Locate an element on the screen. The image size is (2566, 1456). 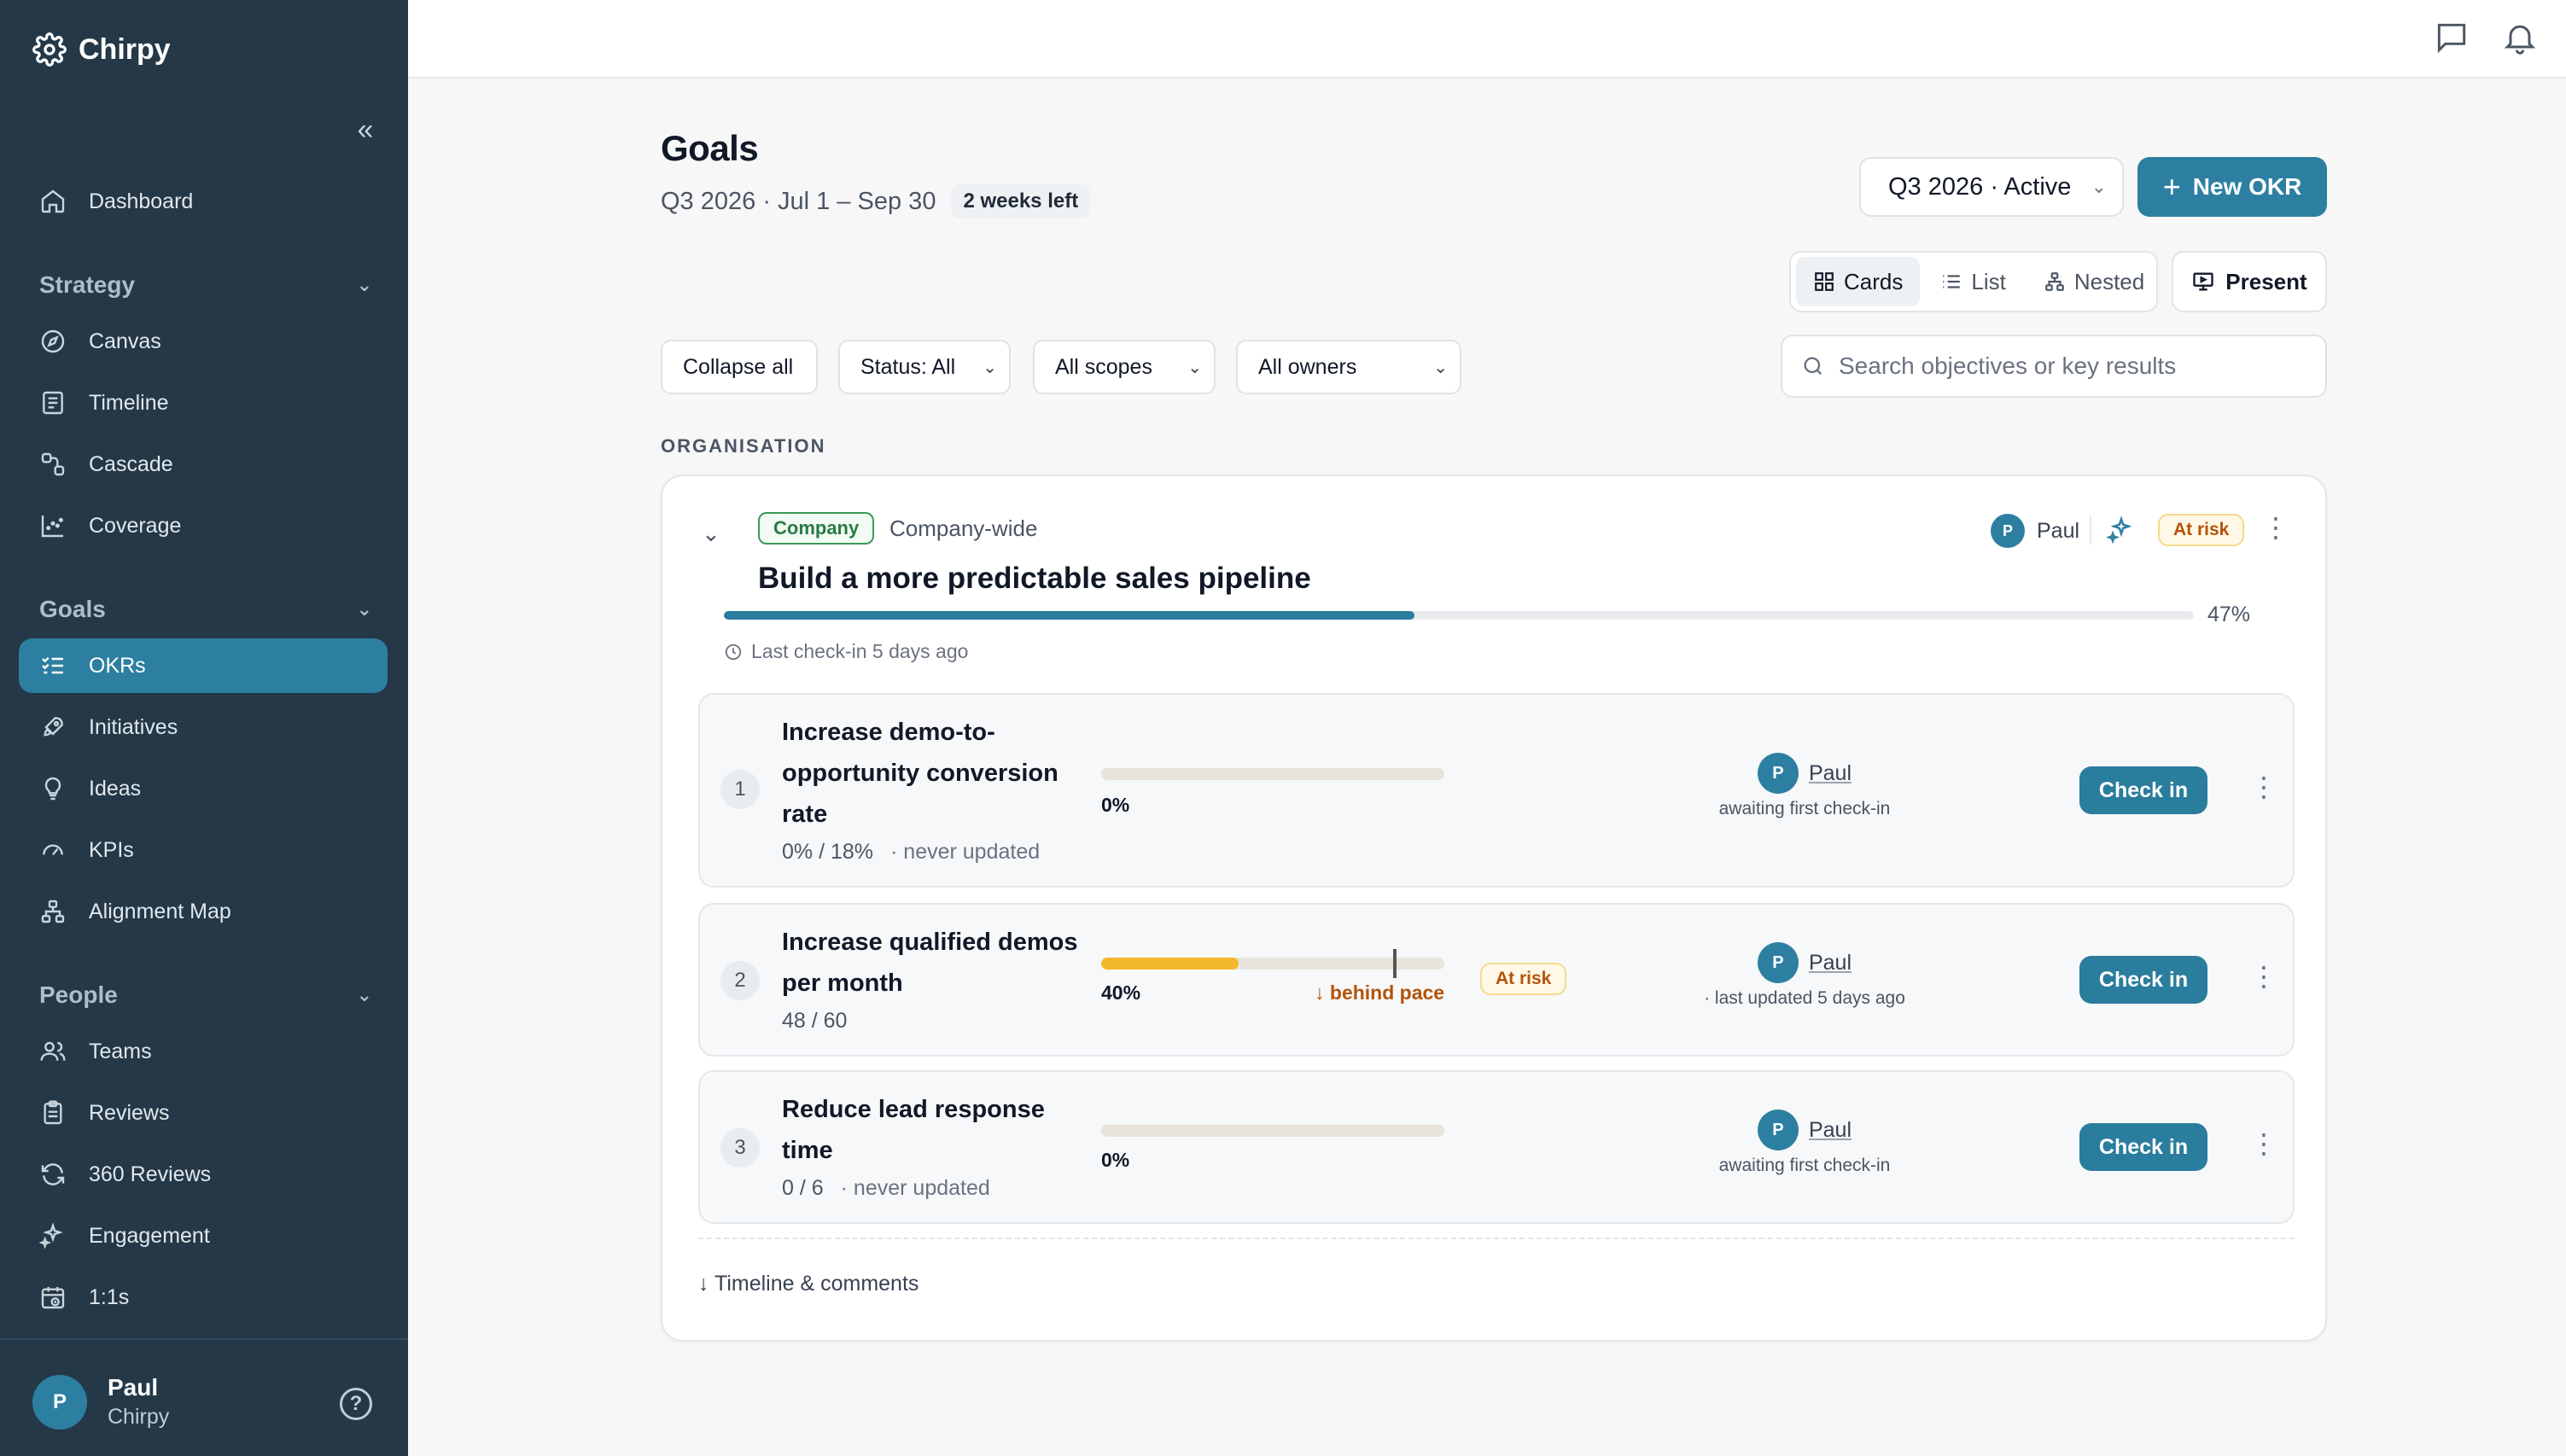
clock-icon is located at coordinates (733, 652).